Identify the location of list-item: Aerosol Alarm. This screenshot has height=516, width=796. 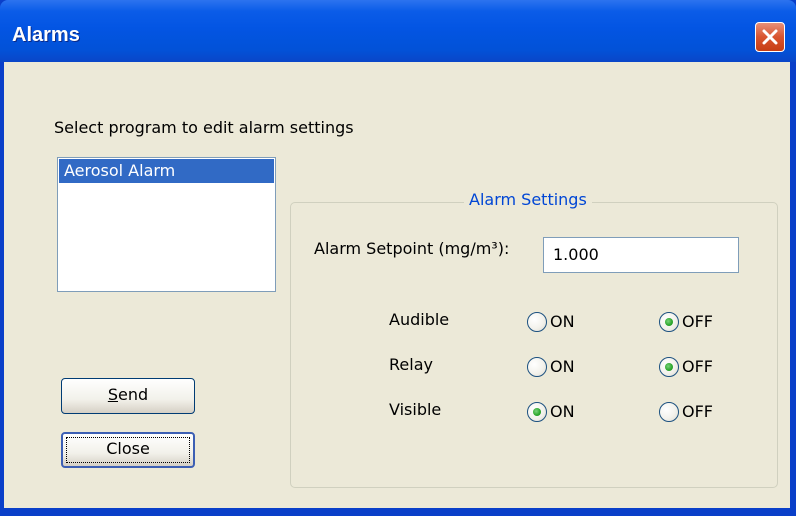
(166, 171).